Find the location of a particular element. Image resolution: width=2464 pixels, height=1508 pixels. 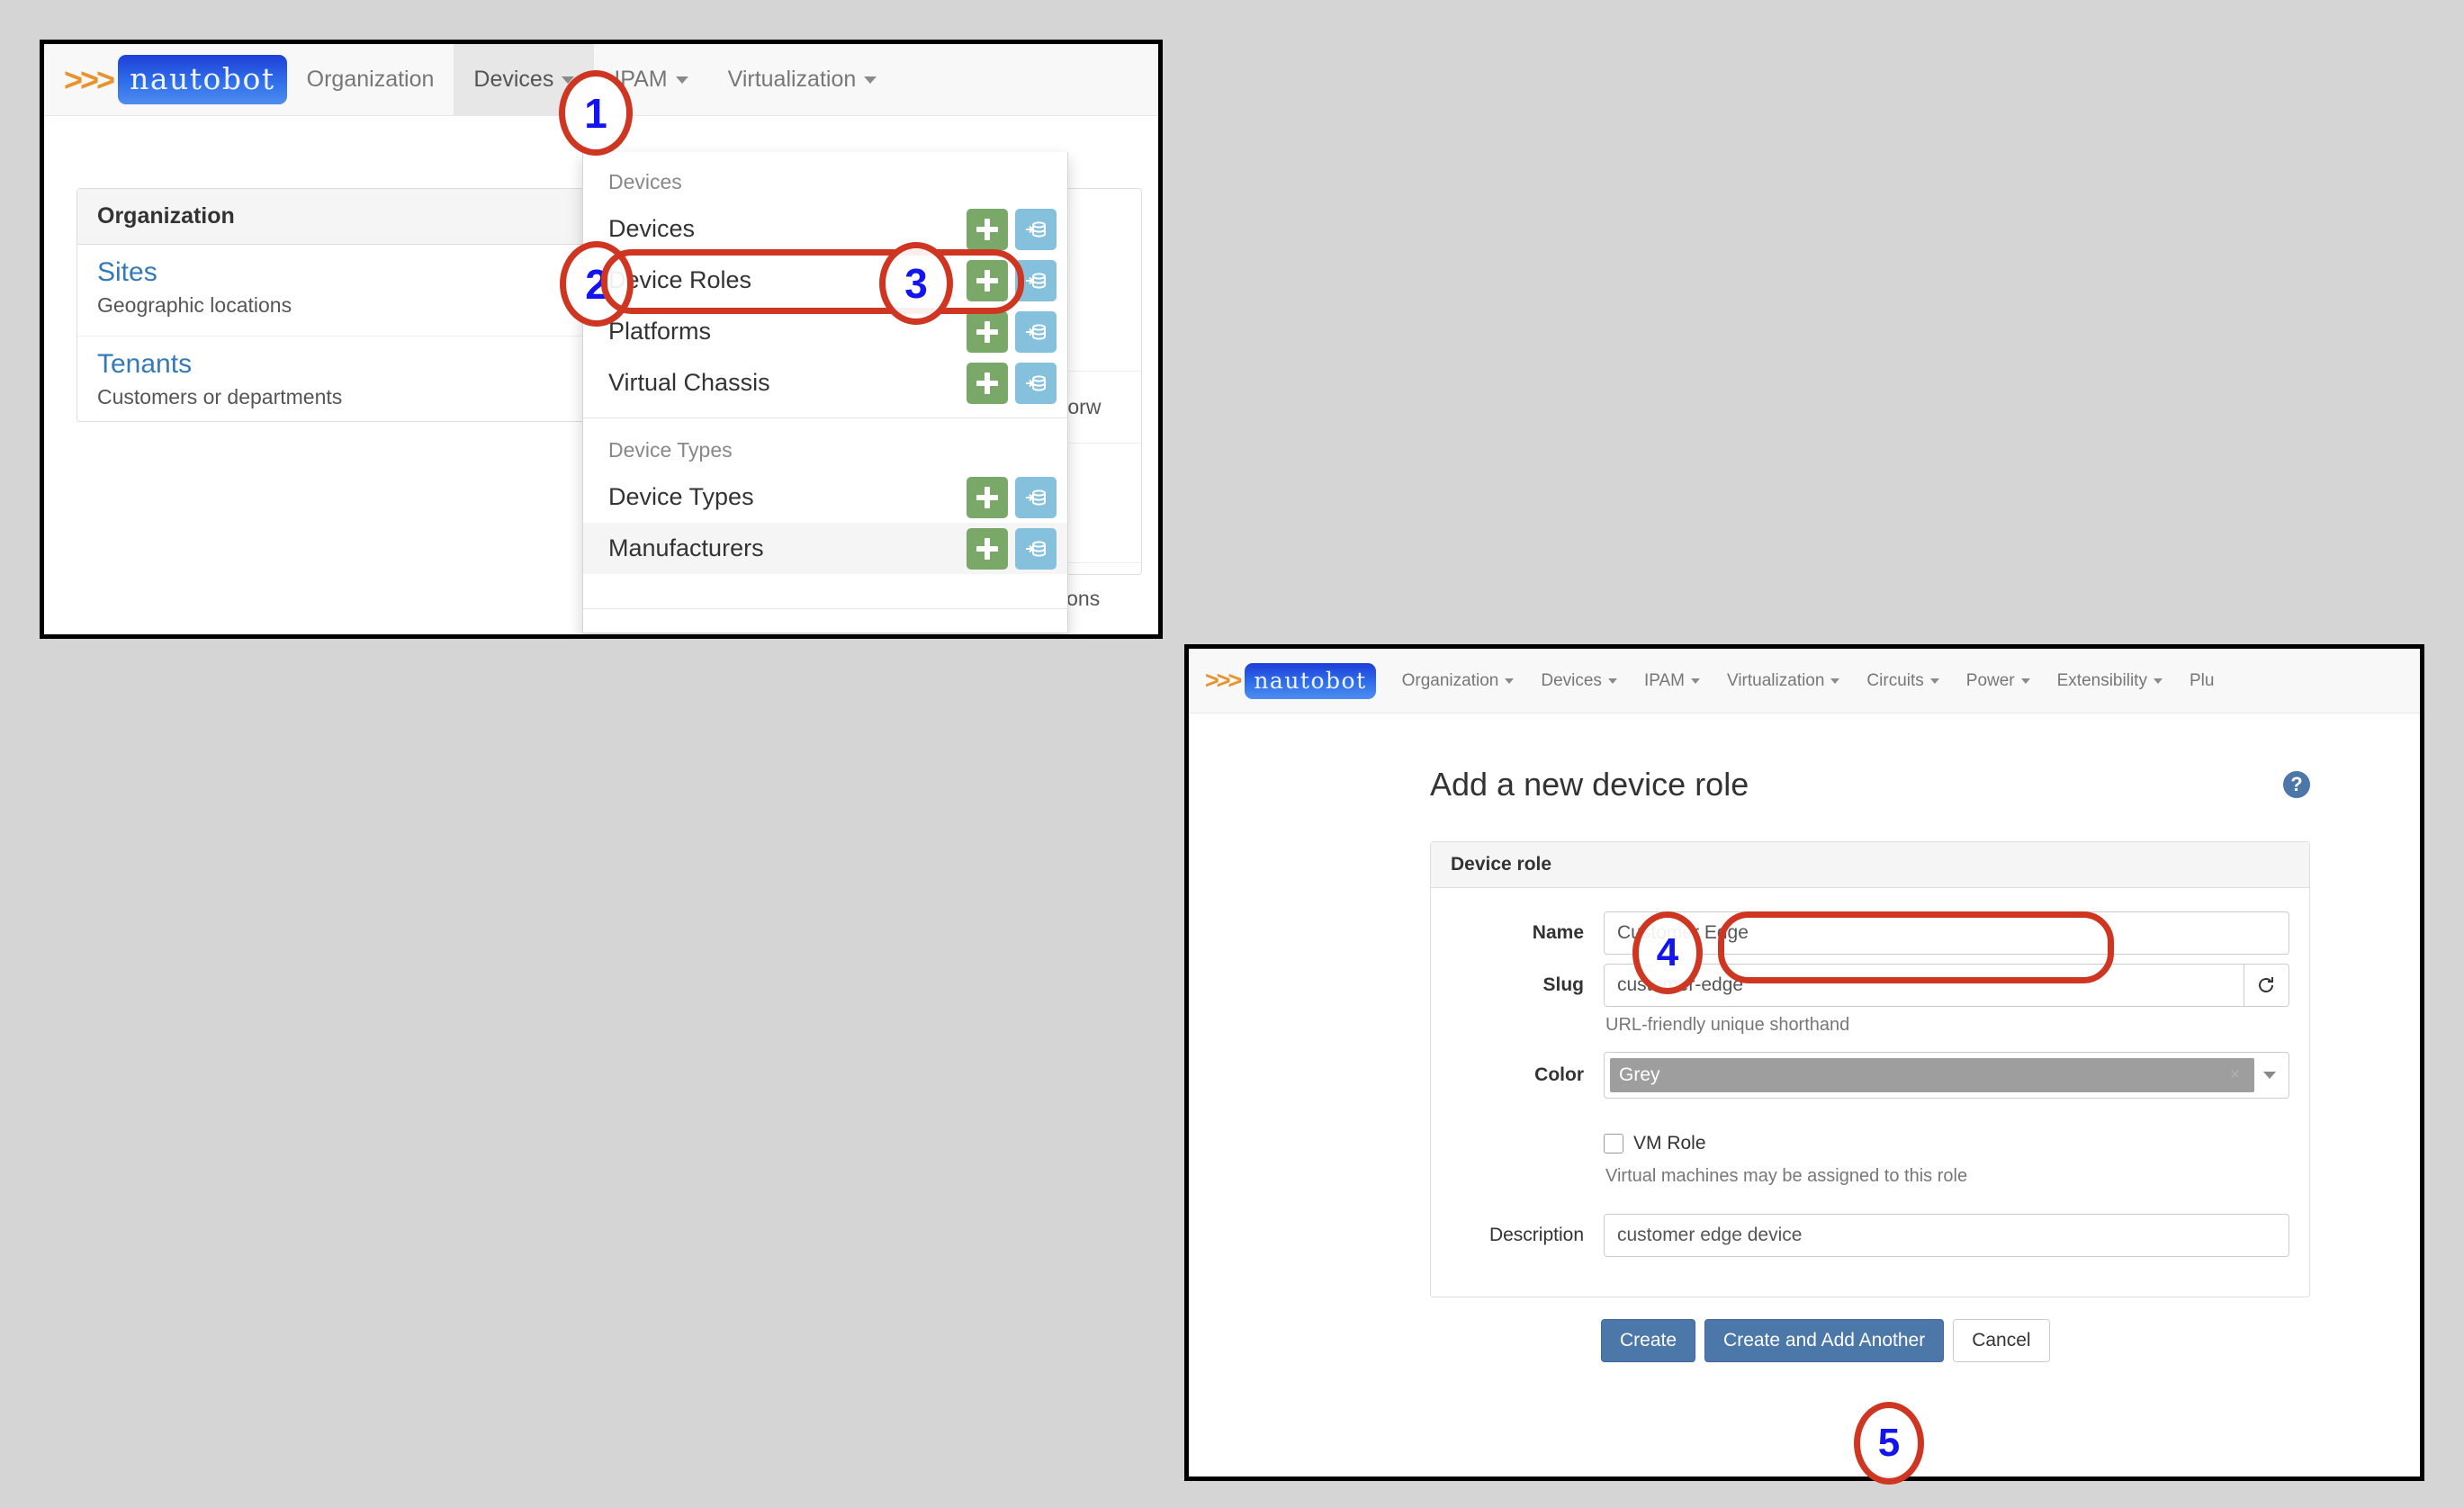

refresh-icon is located at coordinates (2266, 985).